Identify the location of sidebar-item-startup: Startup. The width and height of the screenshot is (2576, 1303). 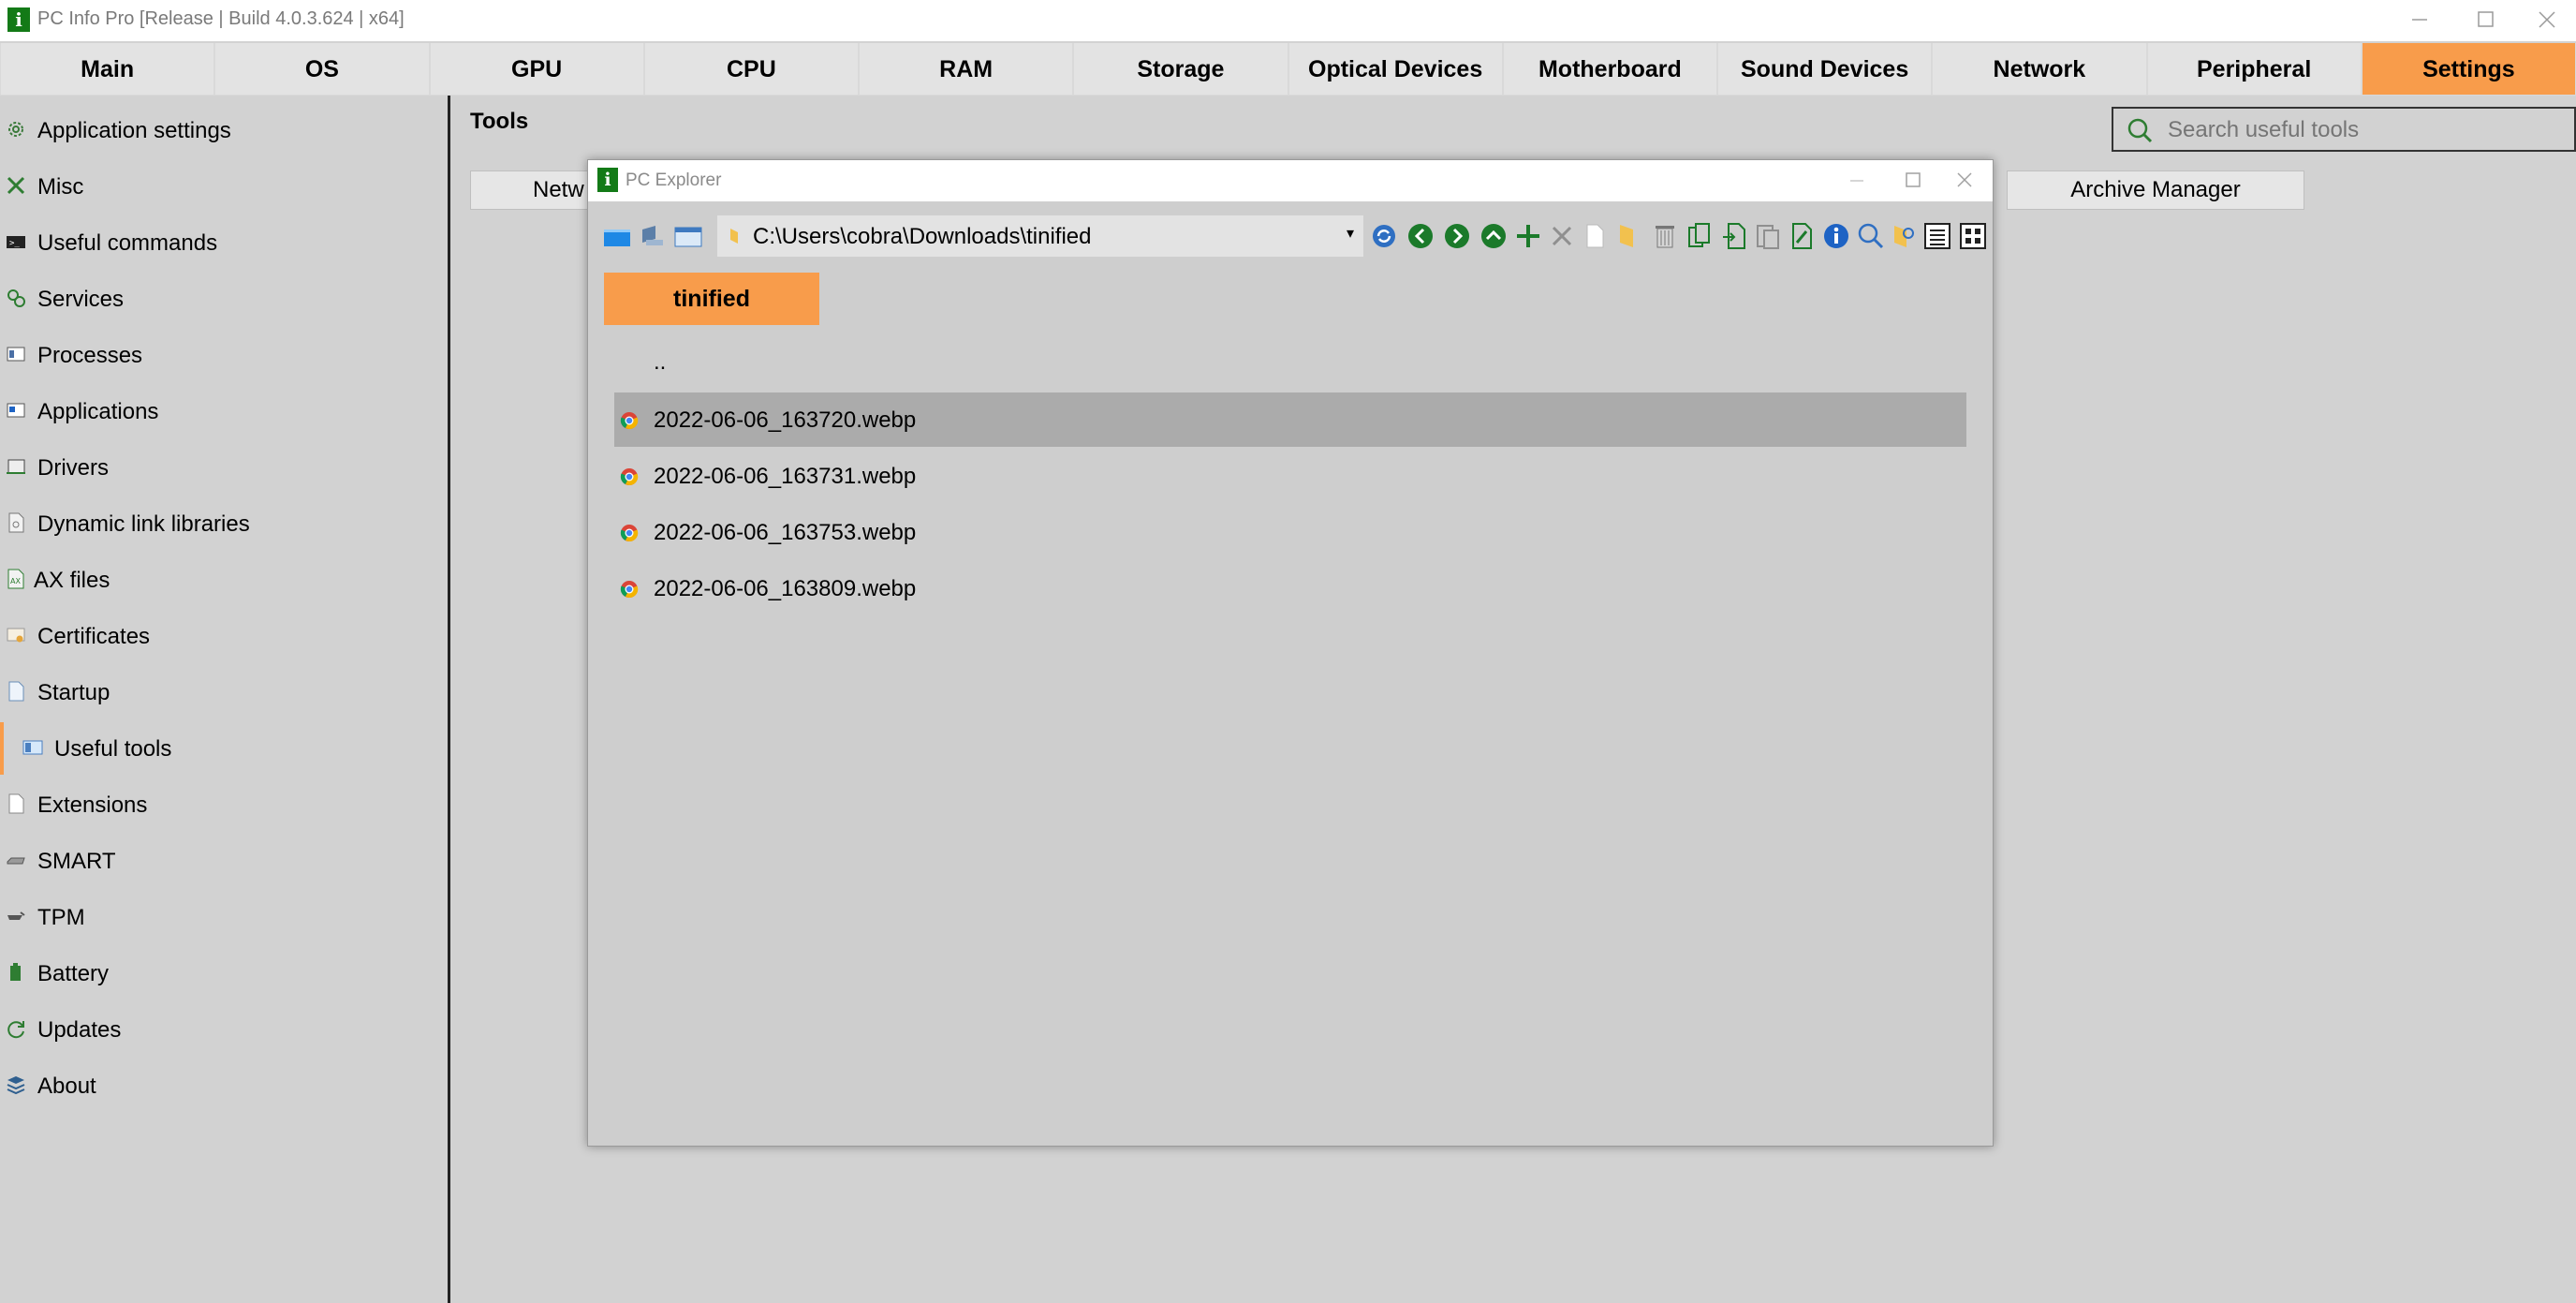
(224, 692).